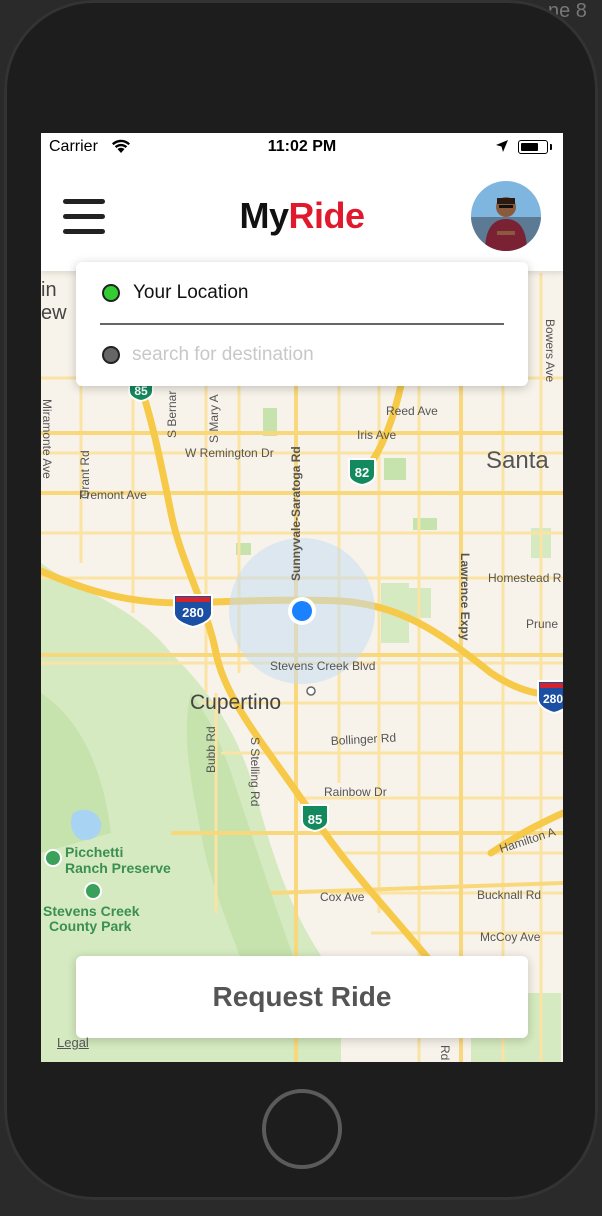  Describe the element at coordinates (311, 691) in the screenshot. I see `city-center-marker` at that location.